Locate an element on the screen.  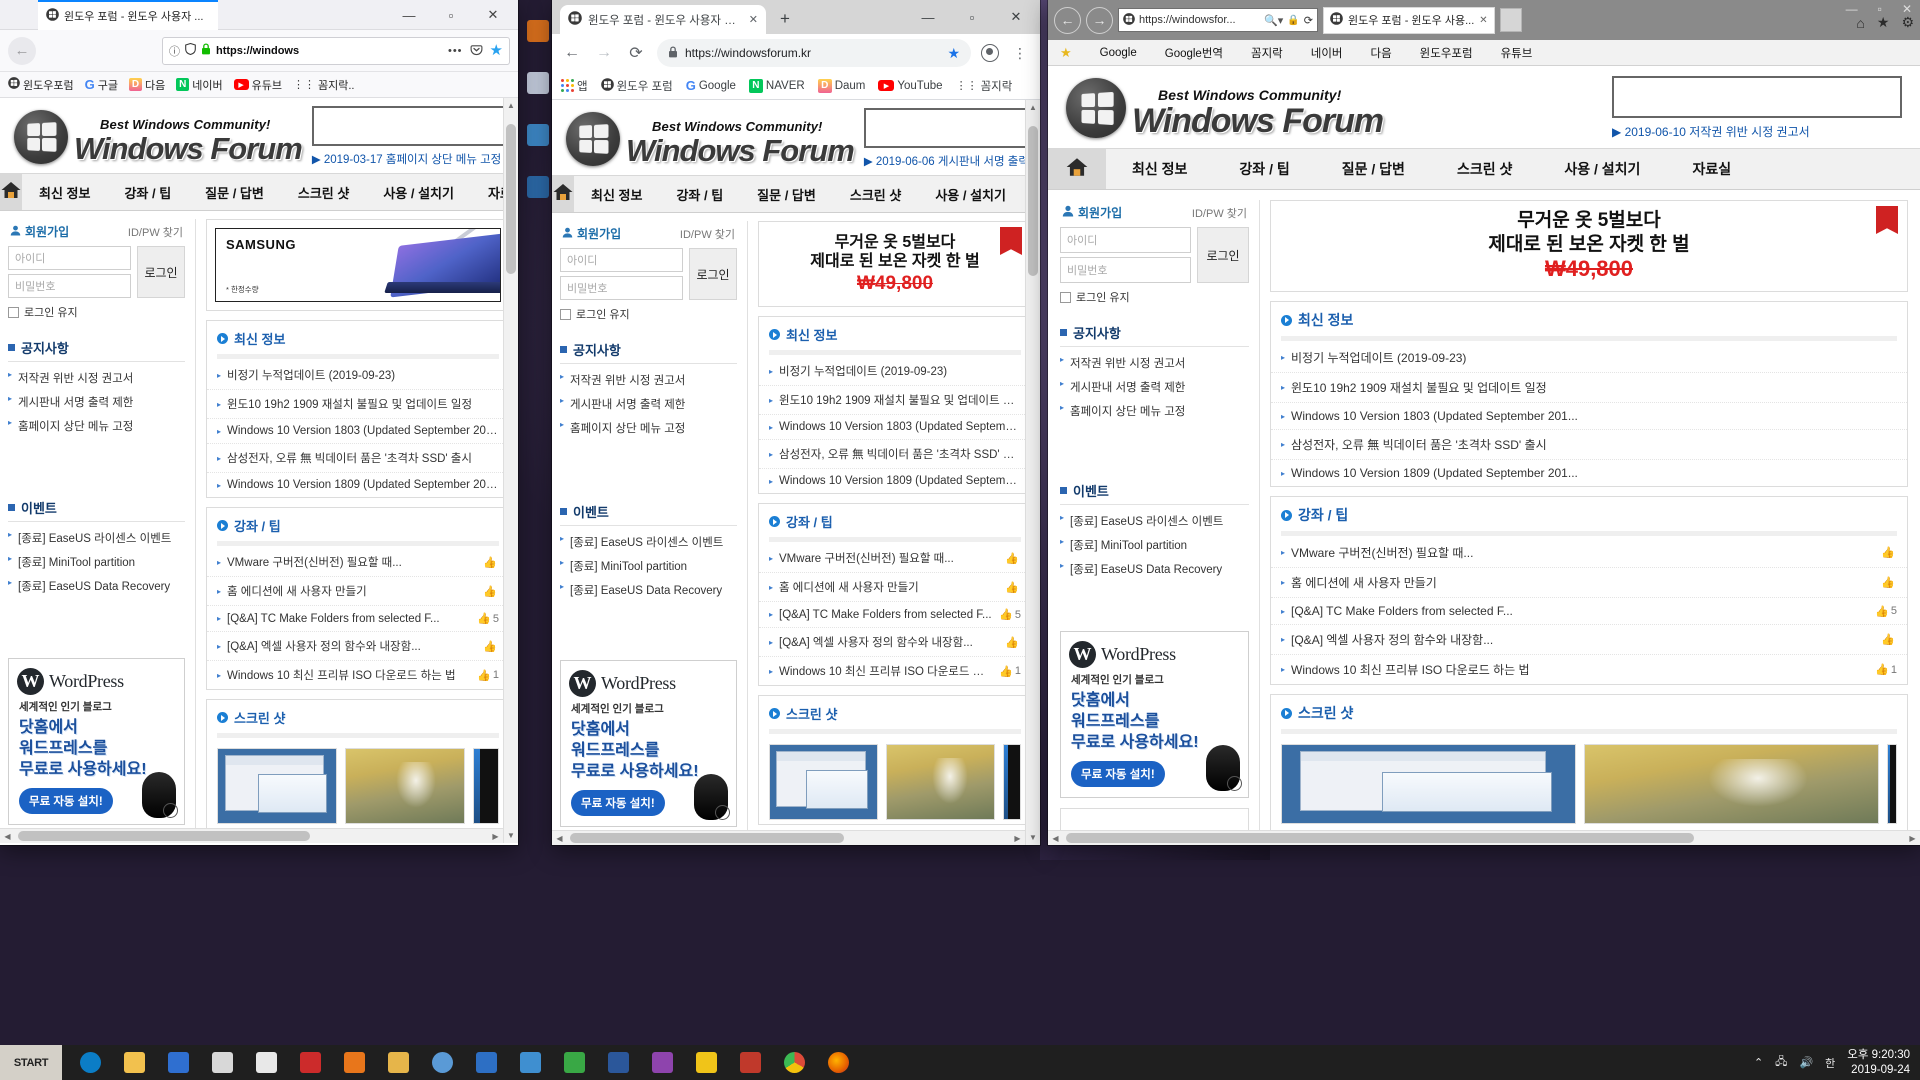
chrome-minimize-button: — is located at coordinates (928, 17).